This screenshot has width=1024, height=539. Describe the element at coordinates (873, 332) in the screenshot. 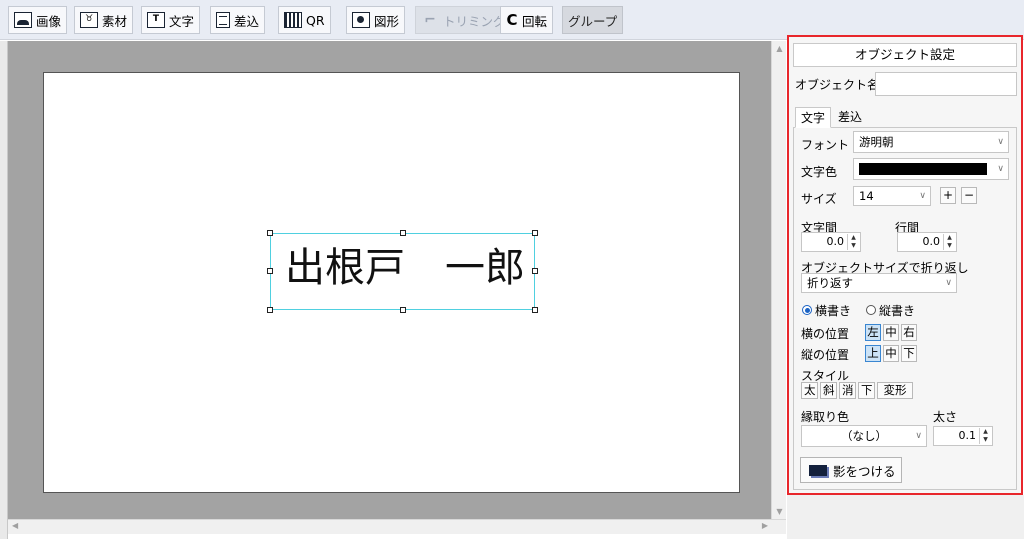

I see `h-align-left-button: 左` at that location.